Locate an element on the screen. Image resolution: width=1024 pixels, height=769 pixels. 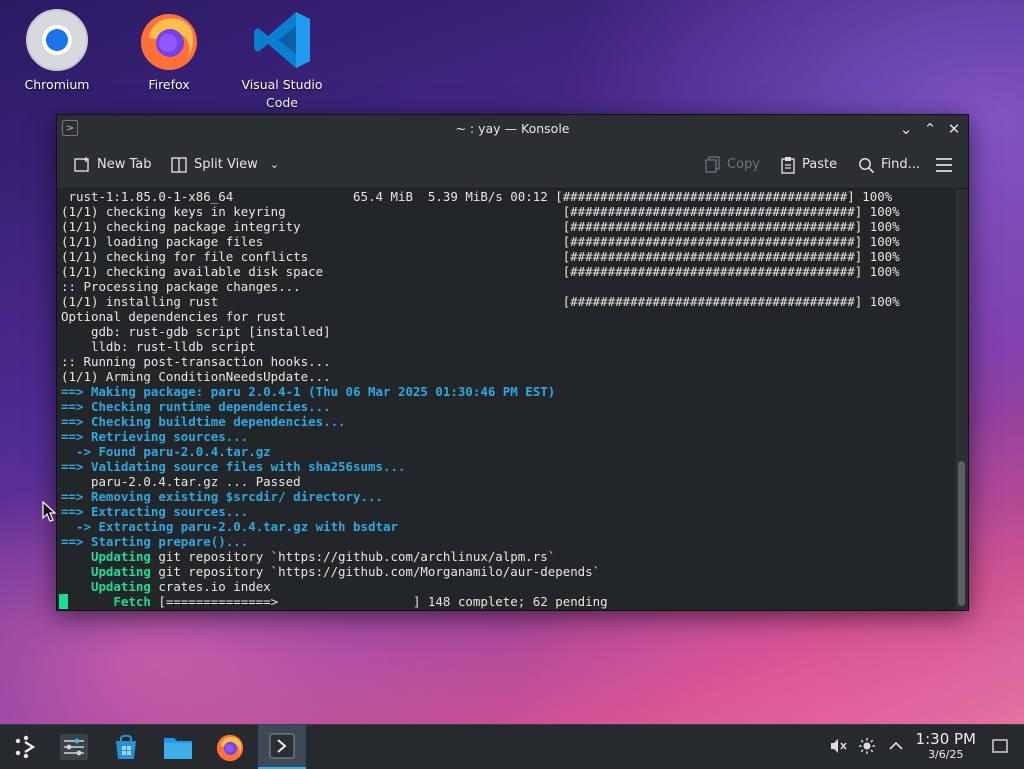
discover-store-icon is located at coordinates (126, 746).